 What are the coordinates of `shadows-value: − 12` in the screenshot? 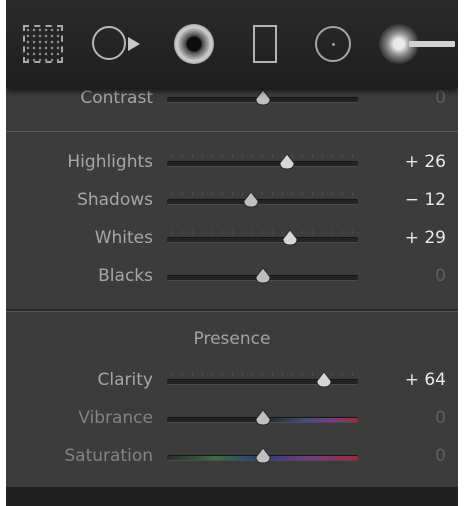 It's located at (425, 200).